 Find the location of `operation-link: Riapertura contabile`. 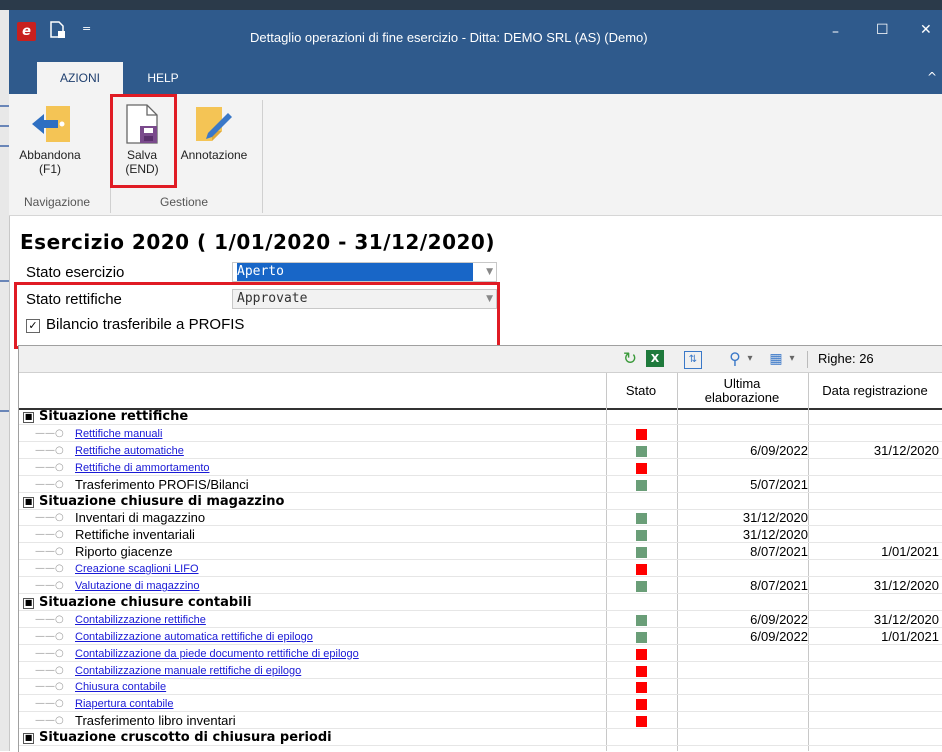

operation-link: Riapertura contabile is located at coordinates (124, 704).